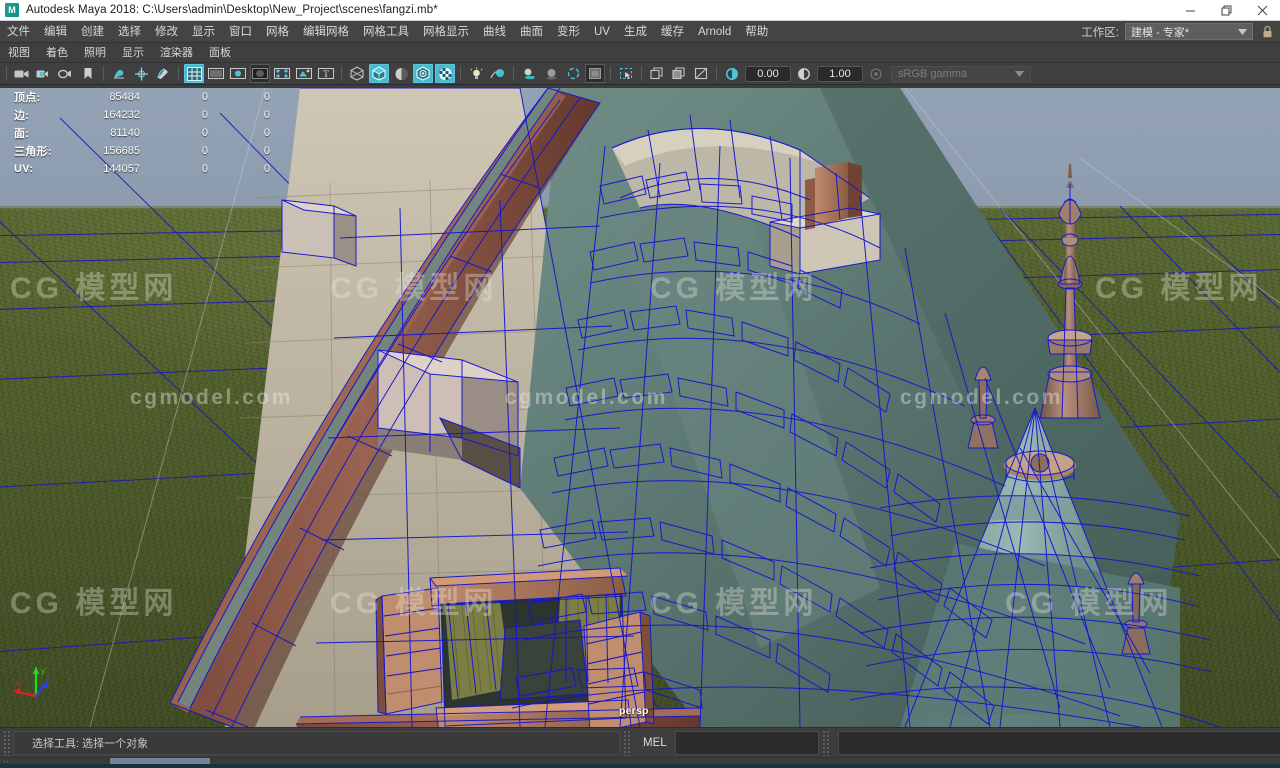 The image size is (1280, 768). Describe the element at coordinates (176, 53) in the screenshot. I see `panelmenu-renderer: 渲染器` at that location.